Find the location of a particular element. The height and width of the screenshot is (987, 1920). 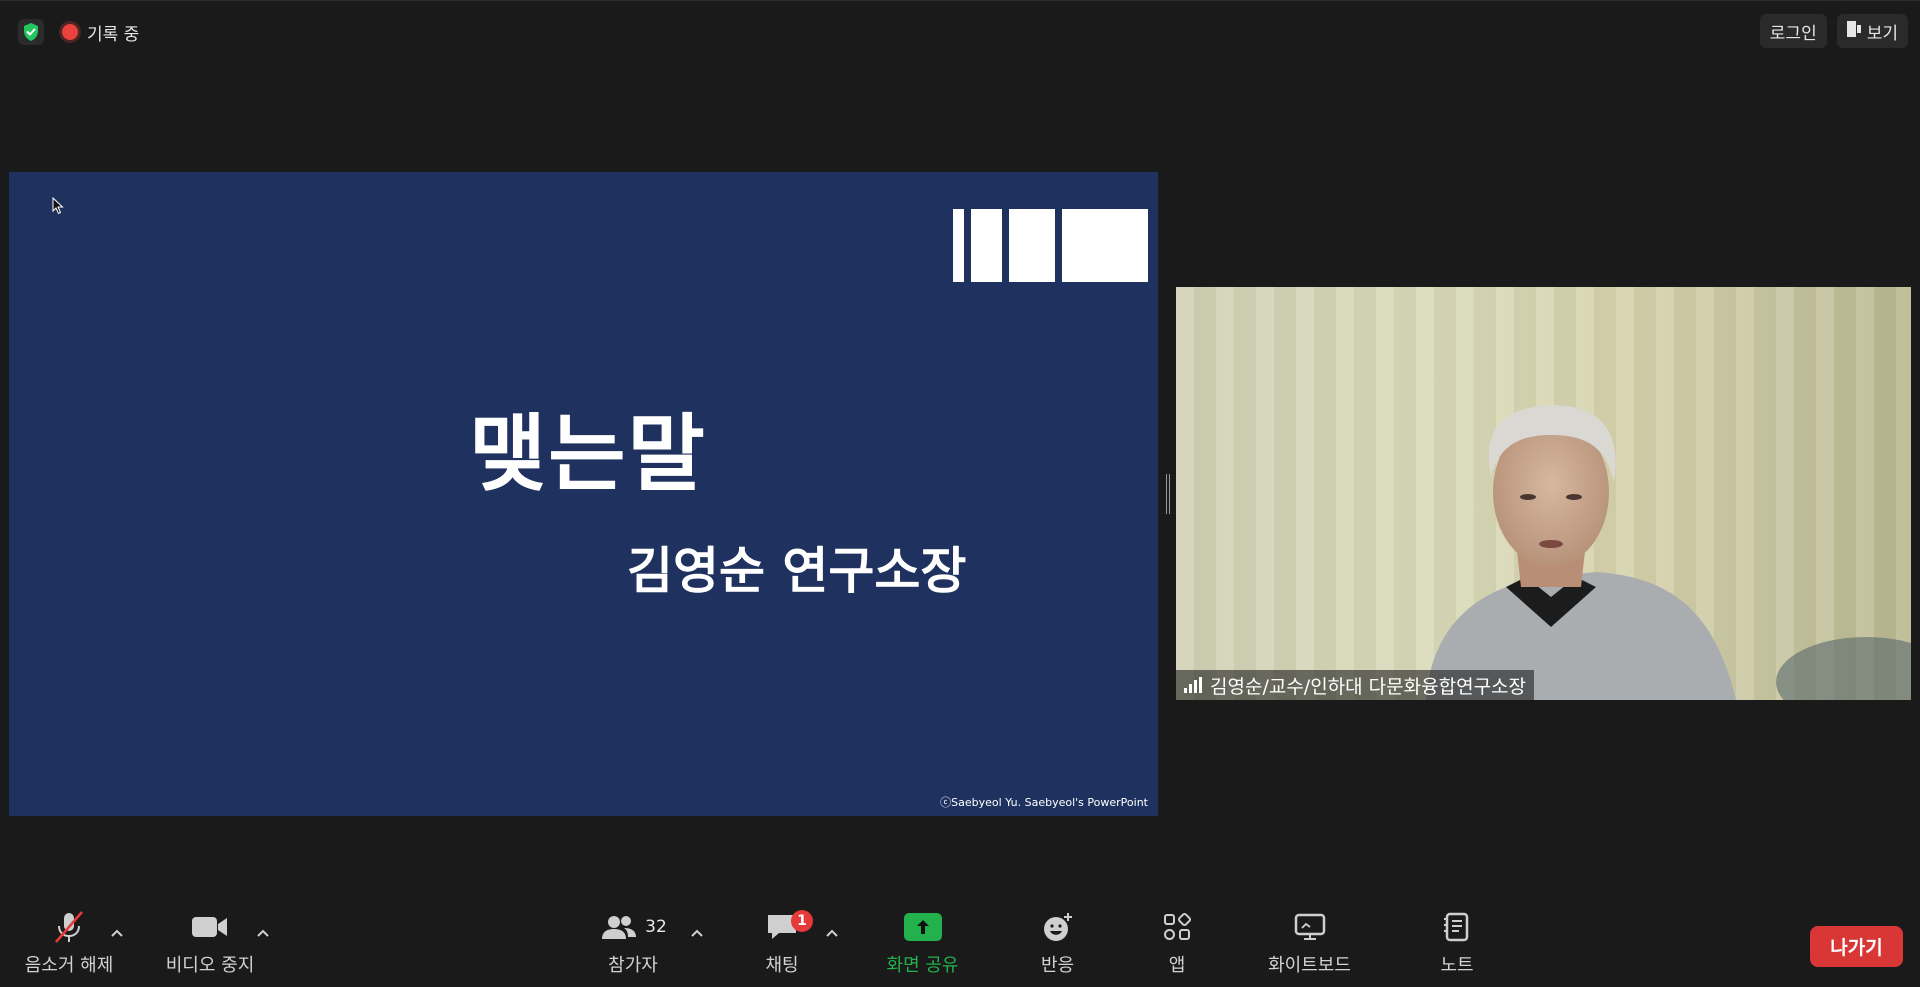

login-label: 로그인 is located at coordinates (1793, 33).